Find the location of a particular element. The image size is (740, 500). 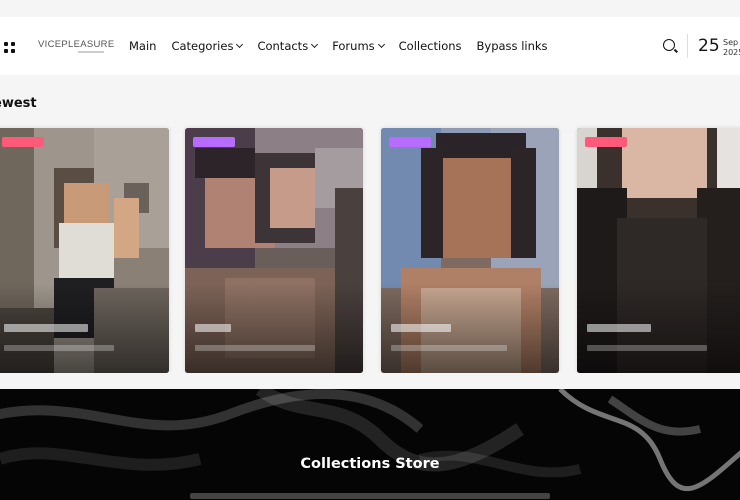

nav-item-forums: Forums is located at coordinates (358, 46).